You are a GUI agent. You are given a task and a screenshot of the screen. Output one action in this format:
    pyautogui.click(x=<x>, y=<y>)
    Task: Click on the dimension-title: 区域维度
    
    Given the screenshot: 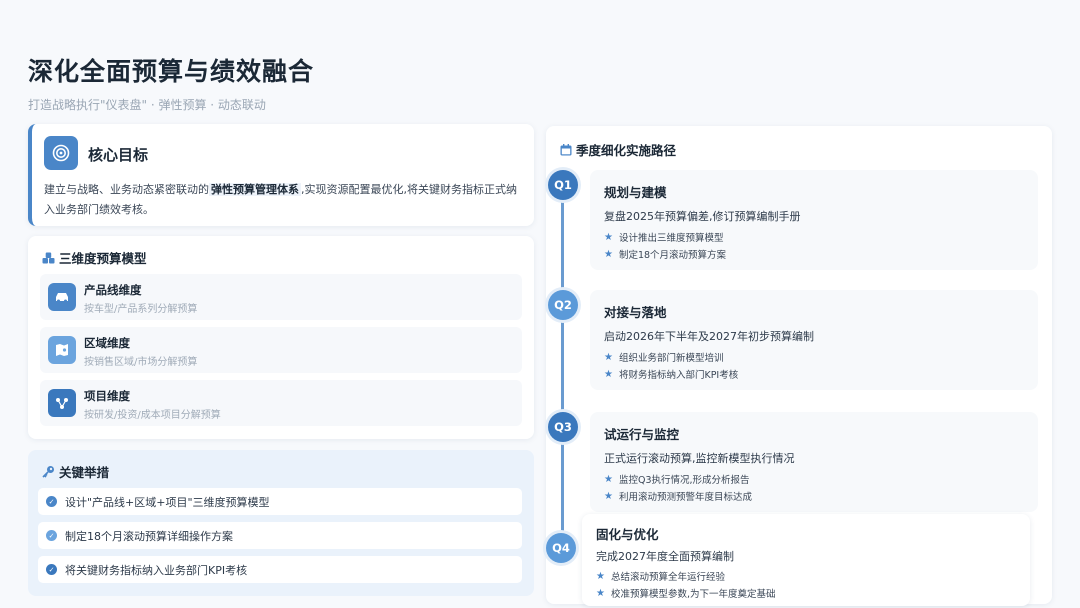 What is the action you would take?
    pyautogui.click(x=107, y=343)
    